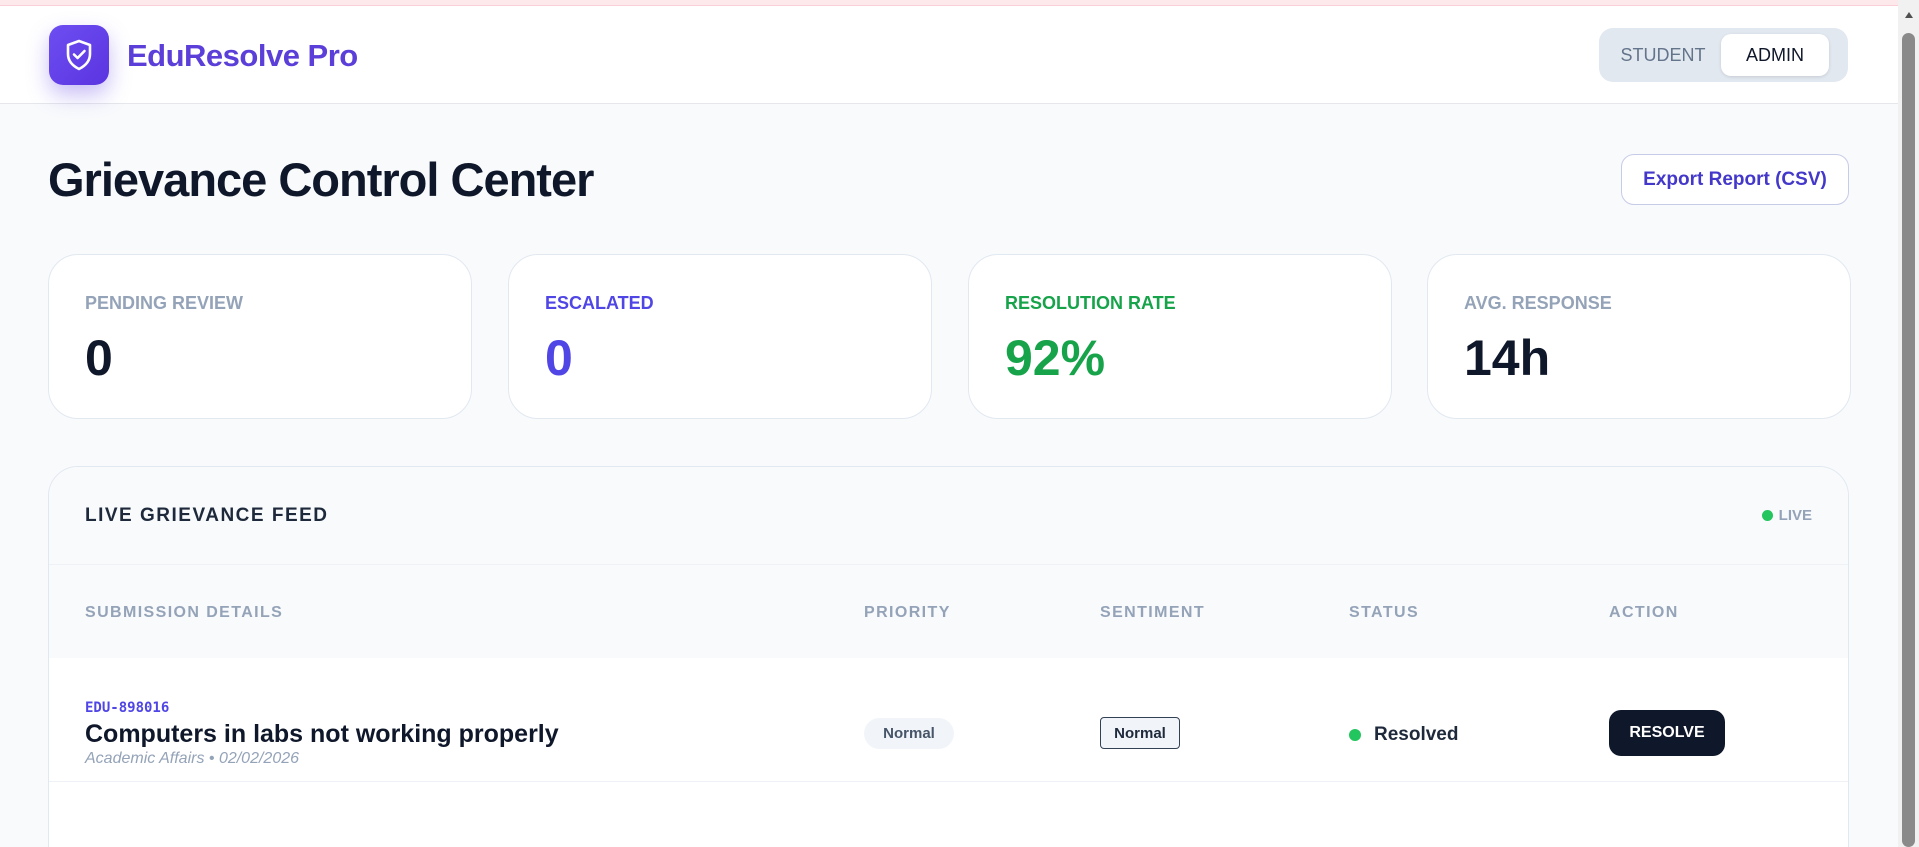  Describe the element at coordinates (1767, 515) in the screenshot. I see `live-dot-icon` at that location.